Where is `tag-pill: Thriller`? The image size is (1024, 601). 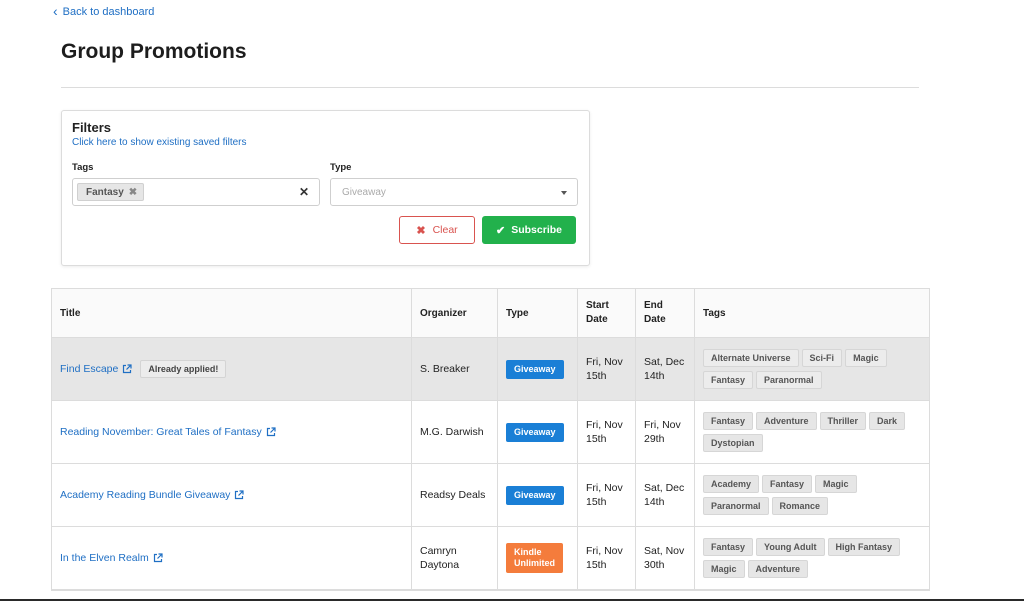 tag-pill: Thriller is located at coordinates (843, 421).